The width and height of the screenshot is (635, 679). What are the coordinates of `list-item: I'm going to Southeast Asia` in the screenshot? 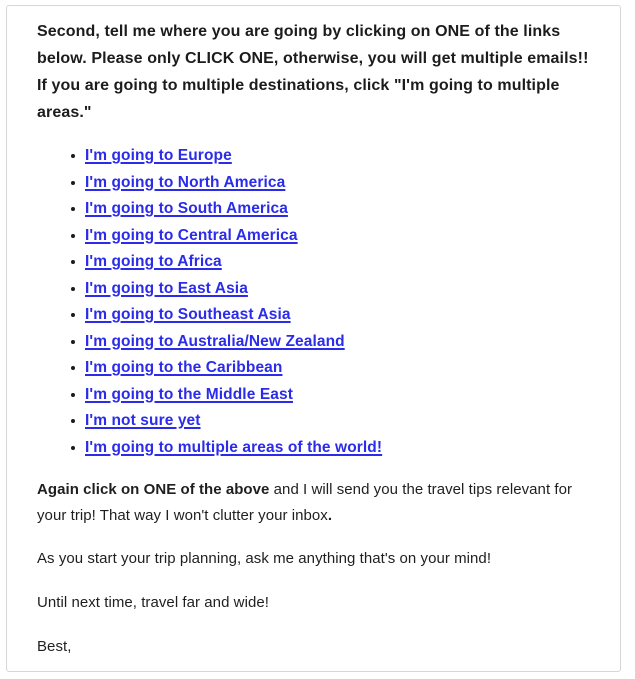 It's located at (331, 315).